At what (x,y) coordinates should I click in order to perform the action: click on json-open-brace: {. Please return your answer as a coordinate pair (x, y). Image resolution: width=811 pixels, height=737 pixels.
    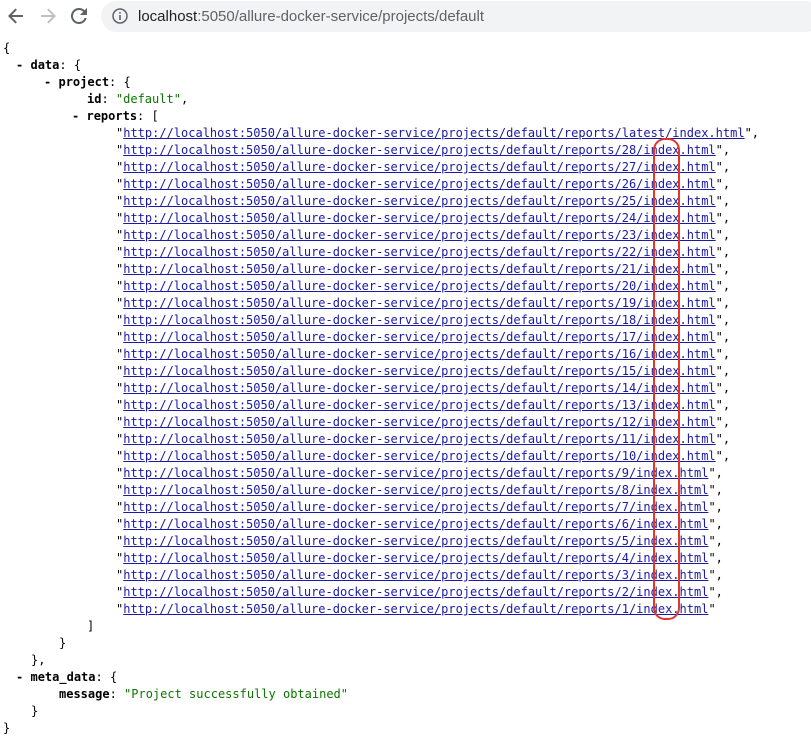
    Looking at the image, I should click on (7, 48).